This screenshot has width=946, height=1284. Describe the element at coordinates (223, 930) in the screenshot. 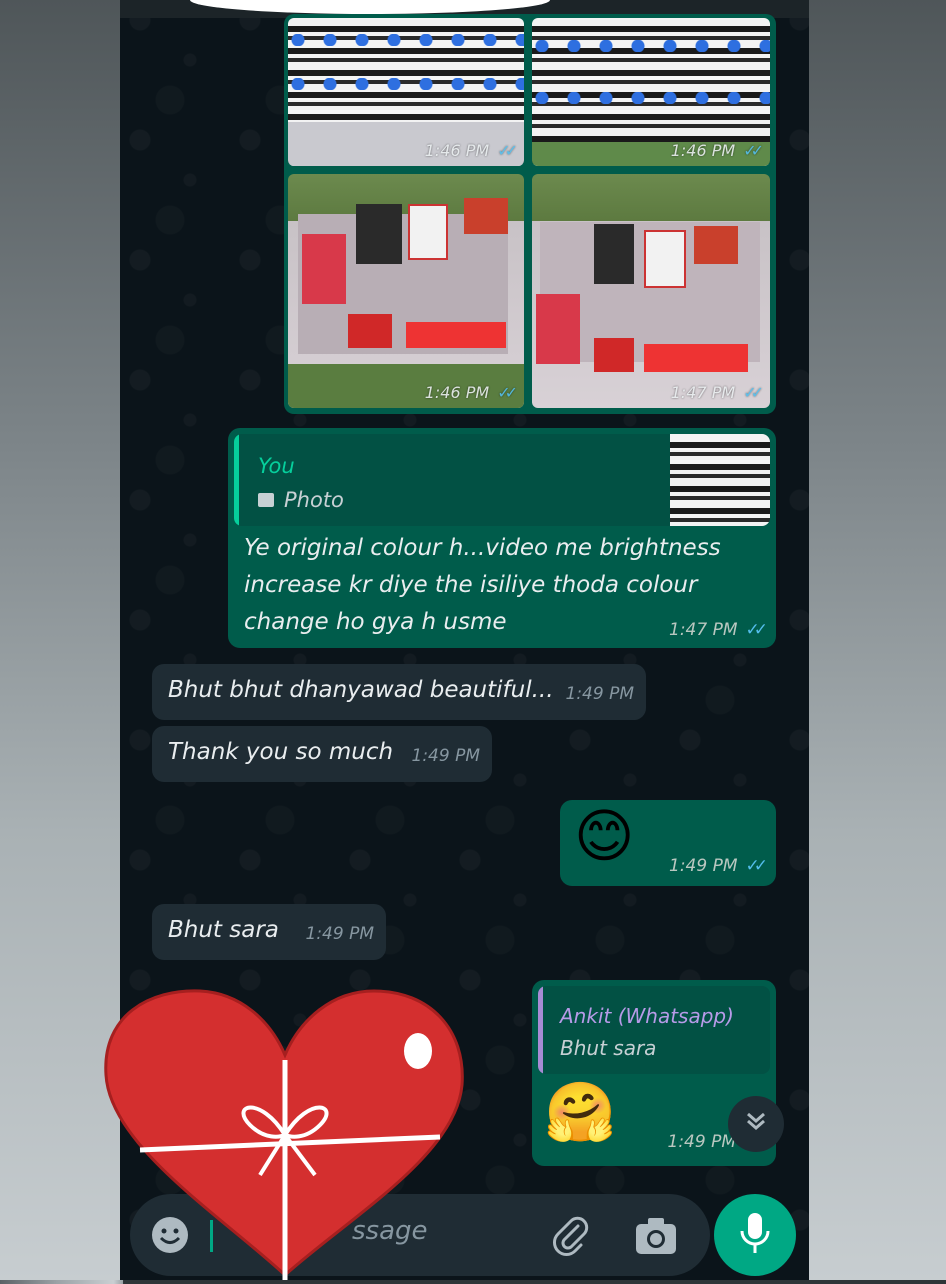

I see `message-text: Bhut sara` at that location.